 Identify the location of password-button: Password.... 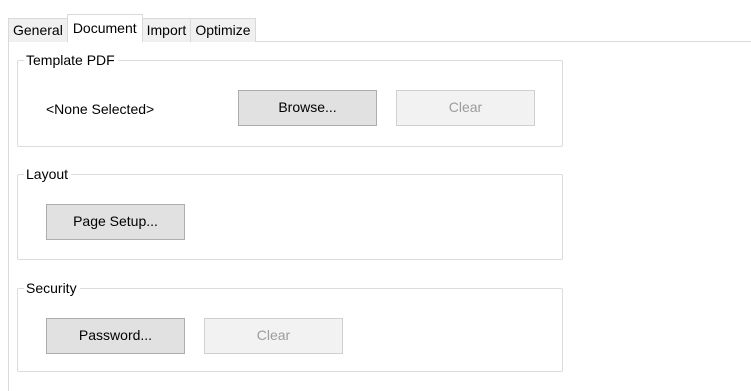
(115, 336).